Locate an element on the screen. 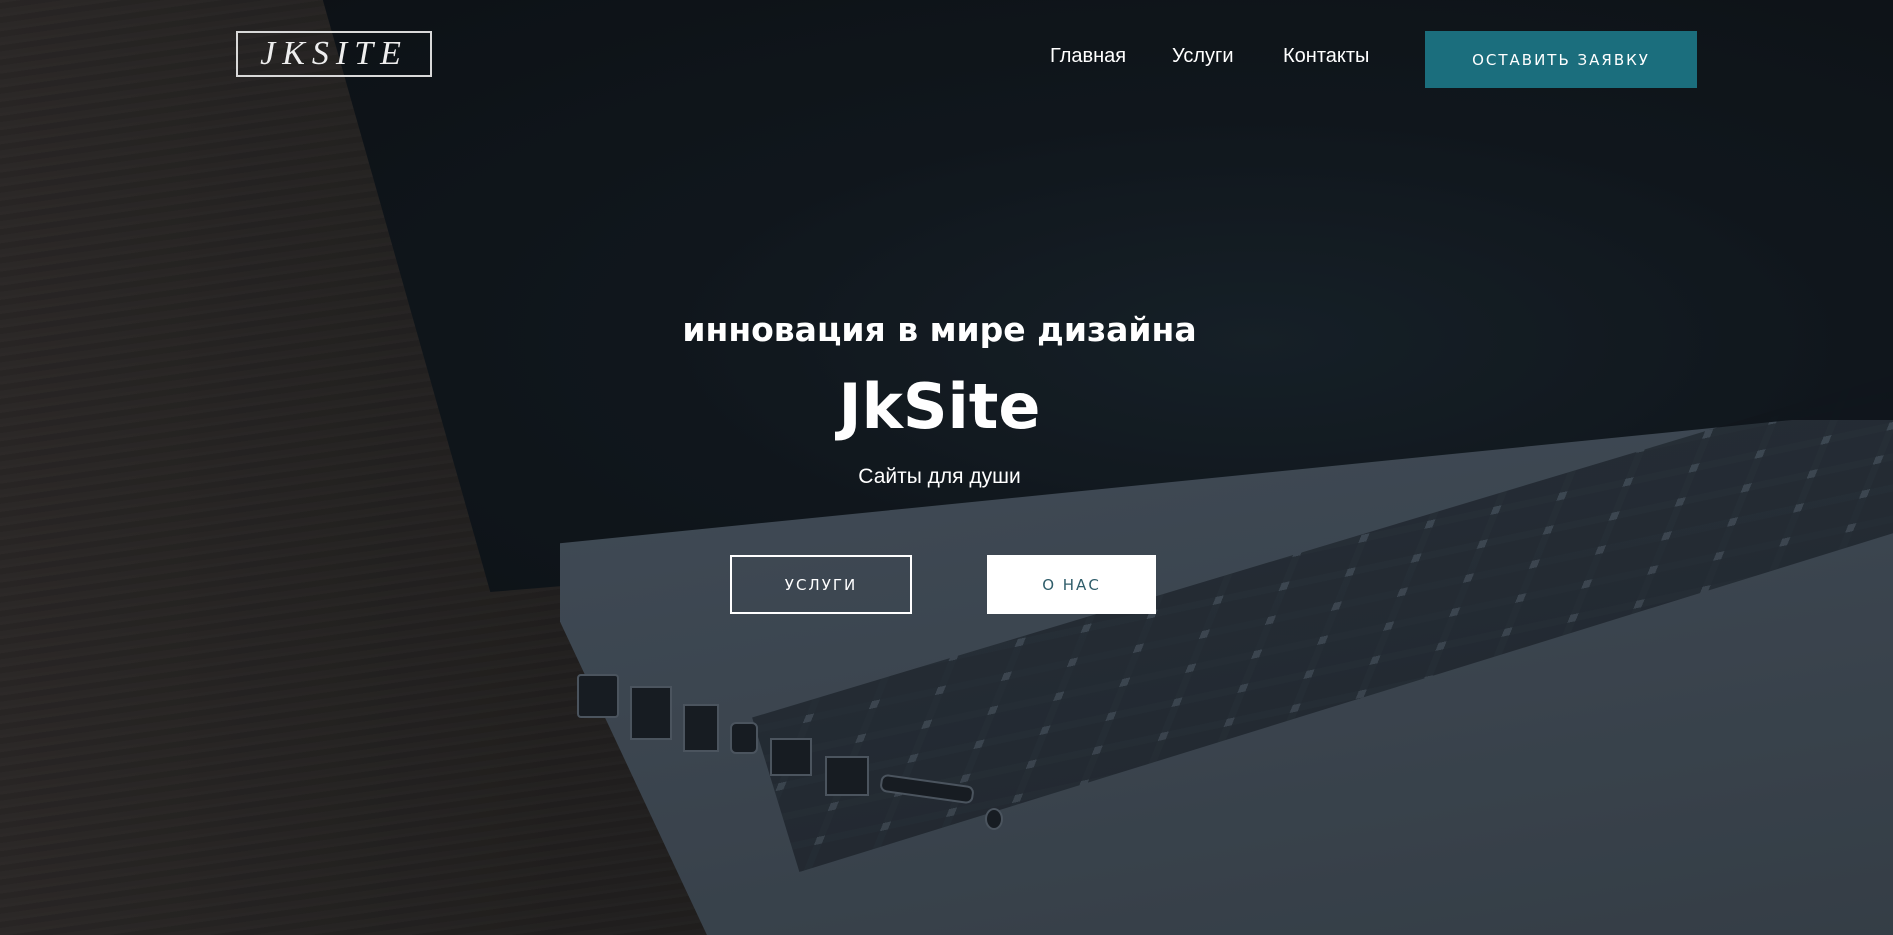 The height and width of the screenshot is (935, 1893). services-button: УСЛУГИ is located at coordinates (821, 584).